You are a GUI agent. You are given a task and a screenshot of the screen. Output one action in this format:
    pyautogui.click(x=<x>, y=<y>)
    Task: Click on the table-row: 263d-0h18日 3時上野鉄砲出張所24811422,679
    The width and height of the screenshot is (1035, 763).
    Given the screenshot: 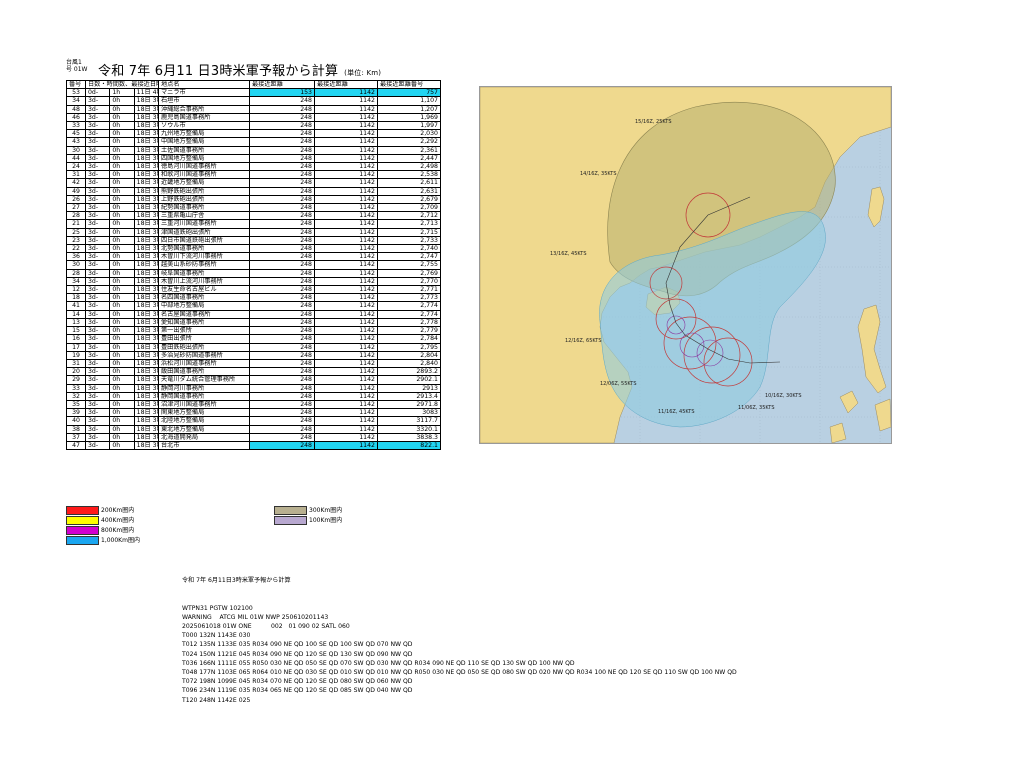 What is the action you would take?
    pyautogui.click(x=253, y=199)
    